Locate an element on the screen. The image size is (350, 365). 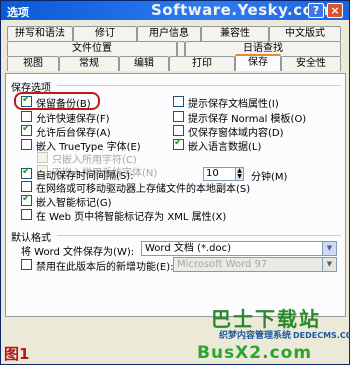
watermark-text: Software.Yesky.com is located at coordinates (240, 10).